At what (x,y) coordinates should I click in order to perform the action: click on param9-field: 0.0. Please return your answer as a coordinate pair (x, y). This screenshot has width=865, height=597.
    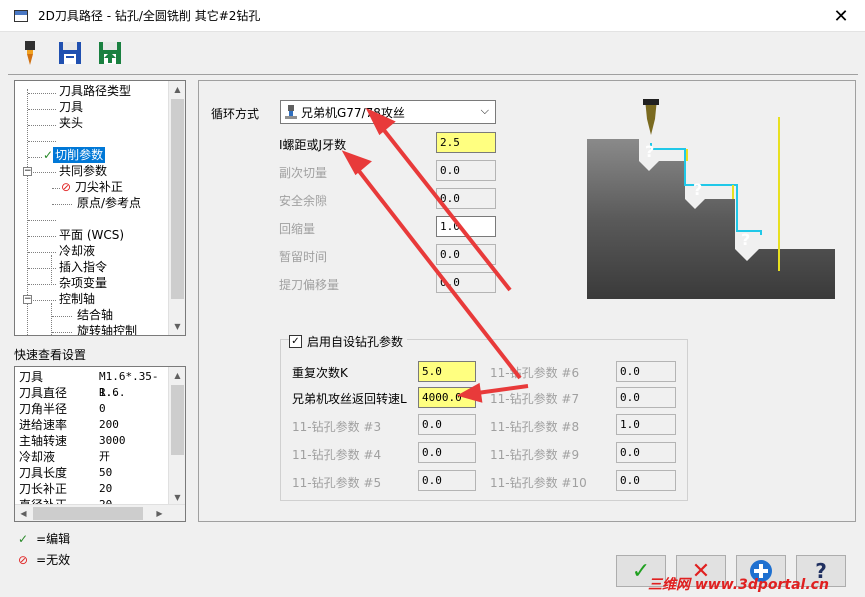
    Looking at the image, I should click on (646, 452).